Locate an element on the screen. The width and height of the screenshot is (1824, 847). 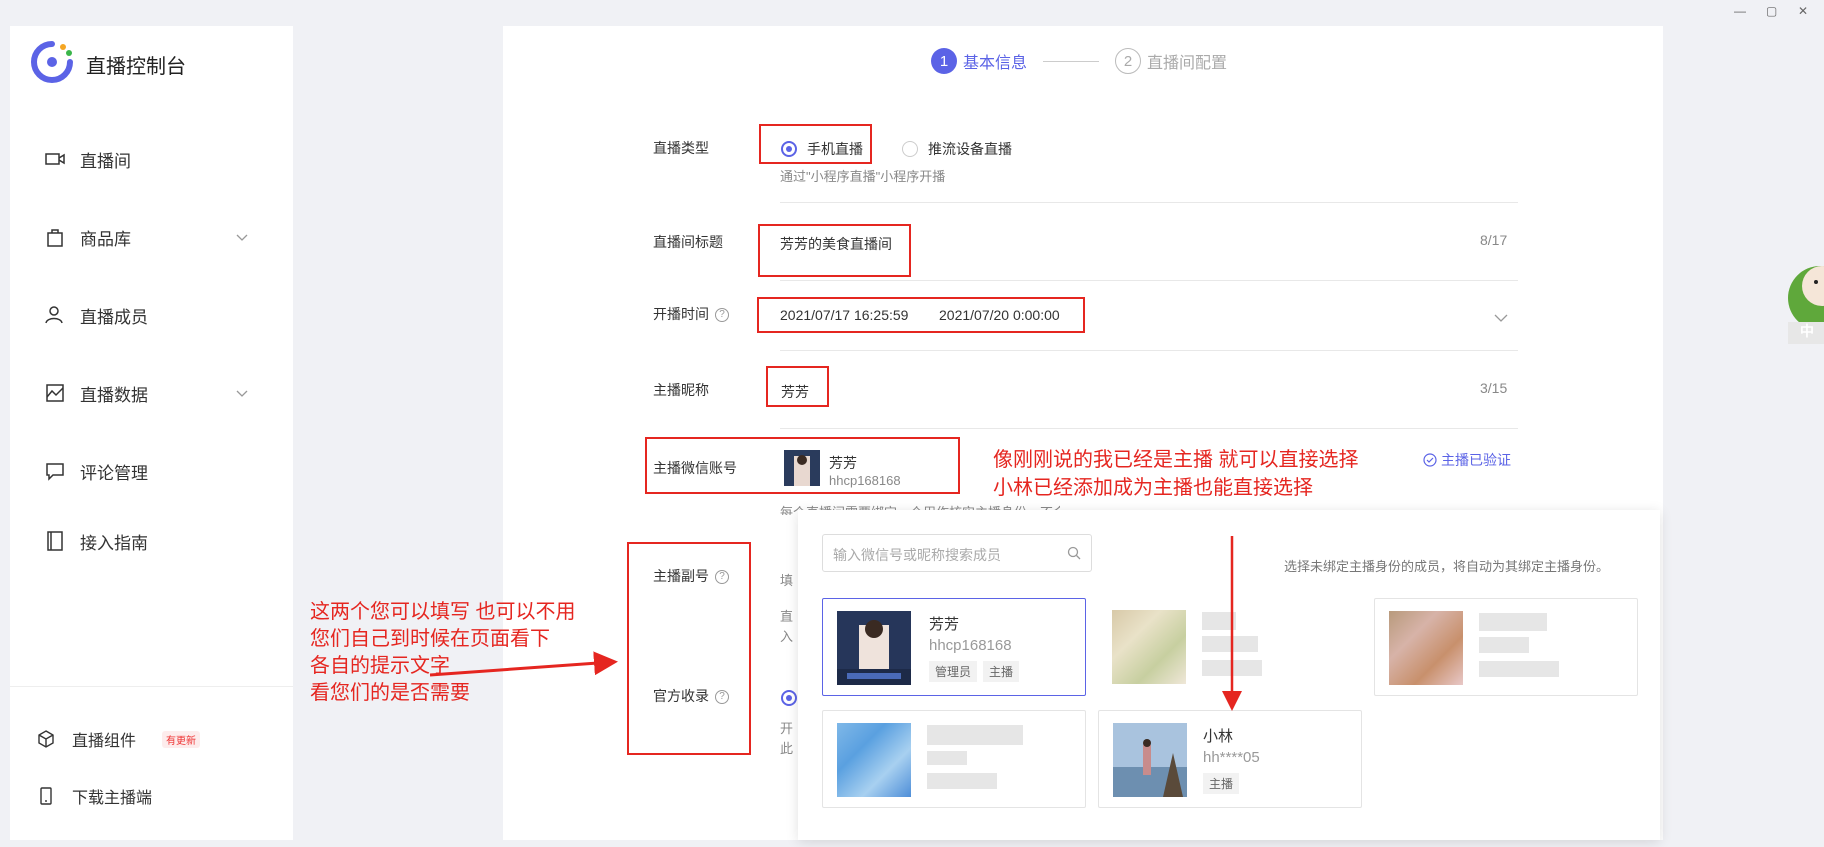
member-name: 芳芳 is located at coordinates (944, 624).